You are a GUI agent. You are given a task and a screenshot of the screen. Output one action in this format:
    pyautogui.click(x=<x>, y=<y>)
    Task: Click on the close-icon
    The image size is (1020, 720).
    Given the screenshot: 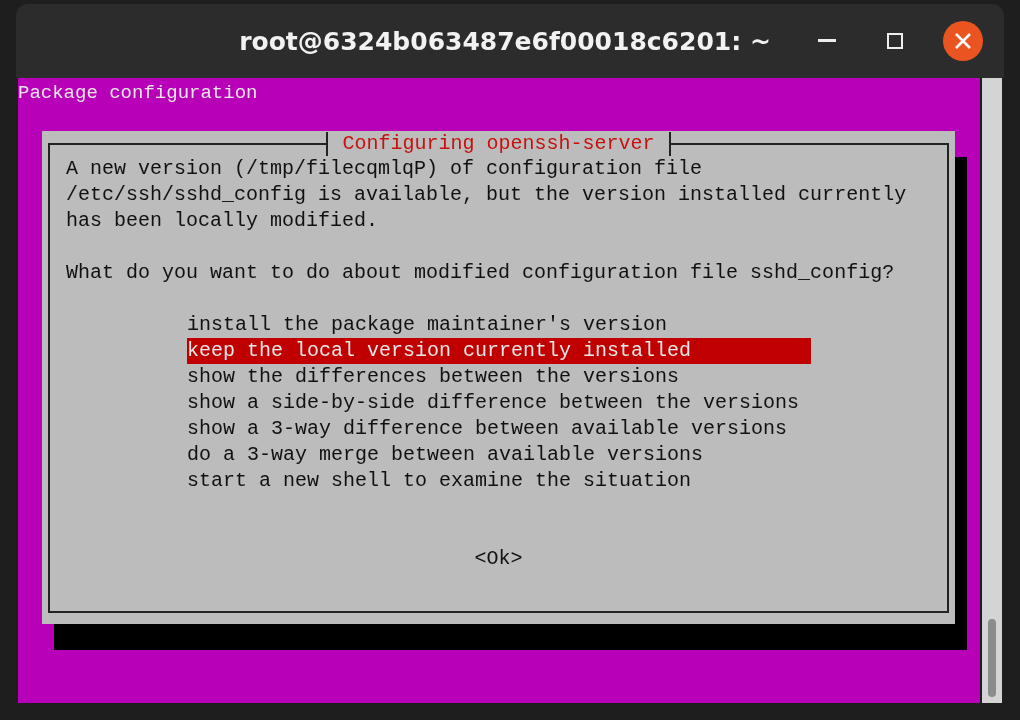 What is the action you would take?
    pyautogui.click(x=963, y=41)
    